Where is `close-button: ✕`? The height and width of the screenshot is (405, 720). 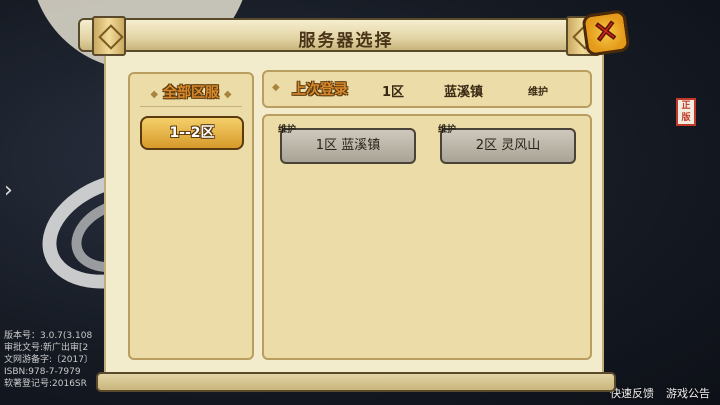 close-button: ✕ is located at coordinates (606, 33).